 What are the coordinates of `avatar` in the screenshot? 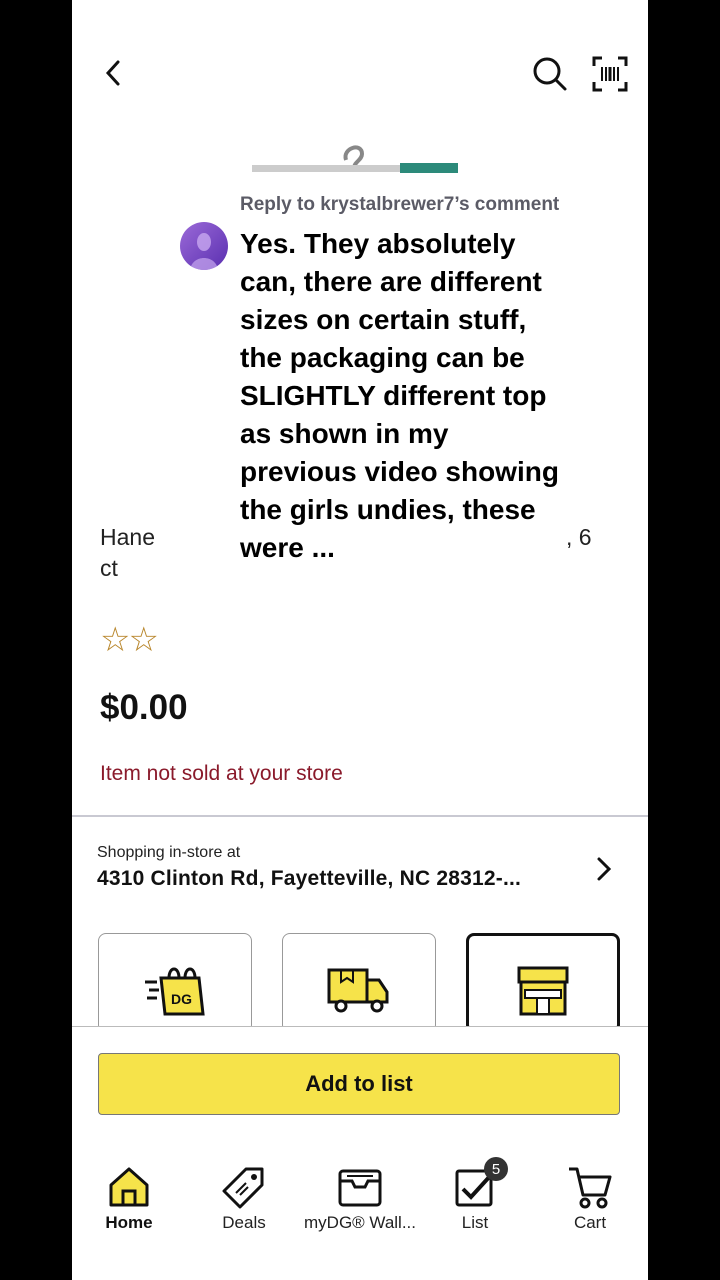 It's located at (204, 246).